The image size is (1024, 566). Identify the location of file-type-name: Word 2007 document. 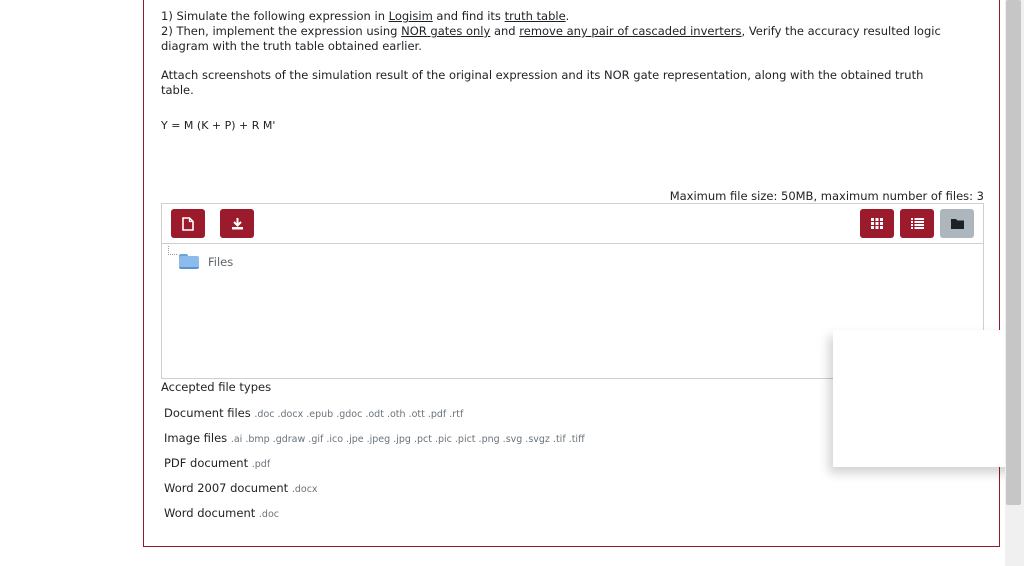
(226, 488).